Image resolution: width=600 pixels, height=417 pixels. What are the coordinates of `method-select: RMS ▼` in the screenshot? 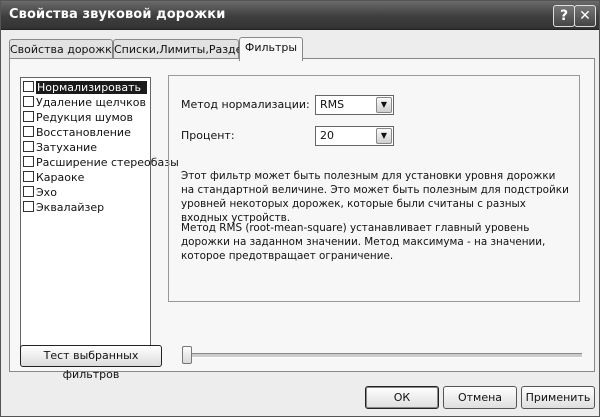 It's located at (354, 105).